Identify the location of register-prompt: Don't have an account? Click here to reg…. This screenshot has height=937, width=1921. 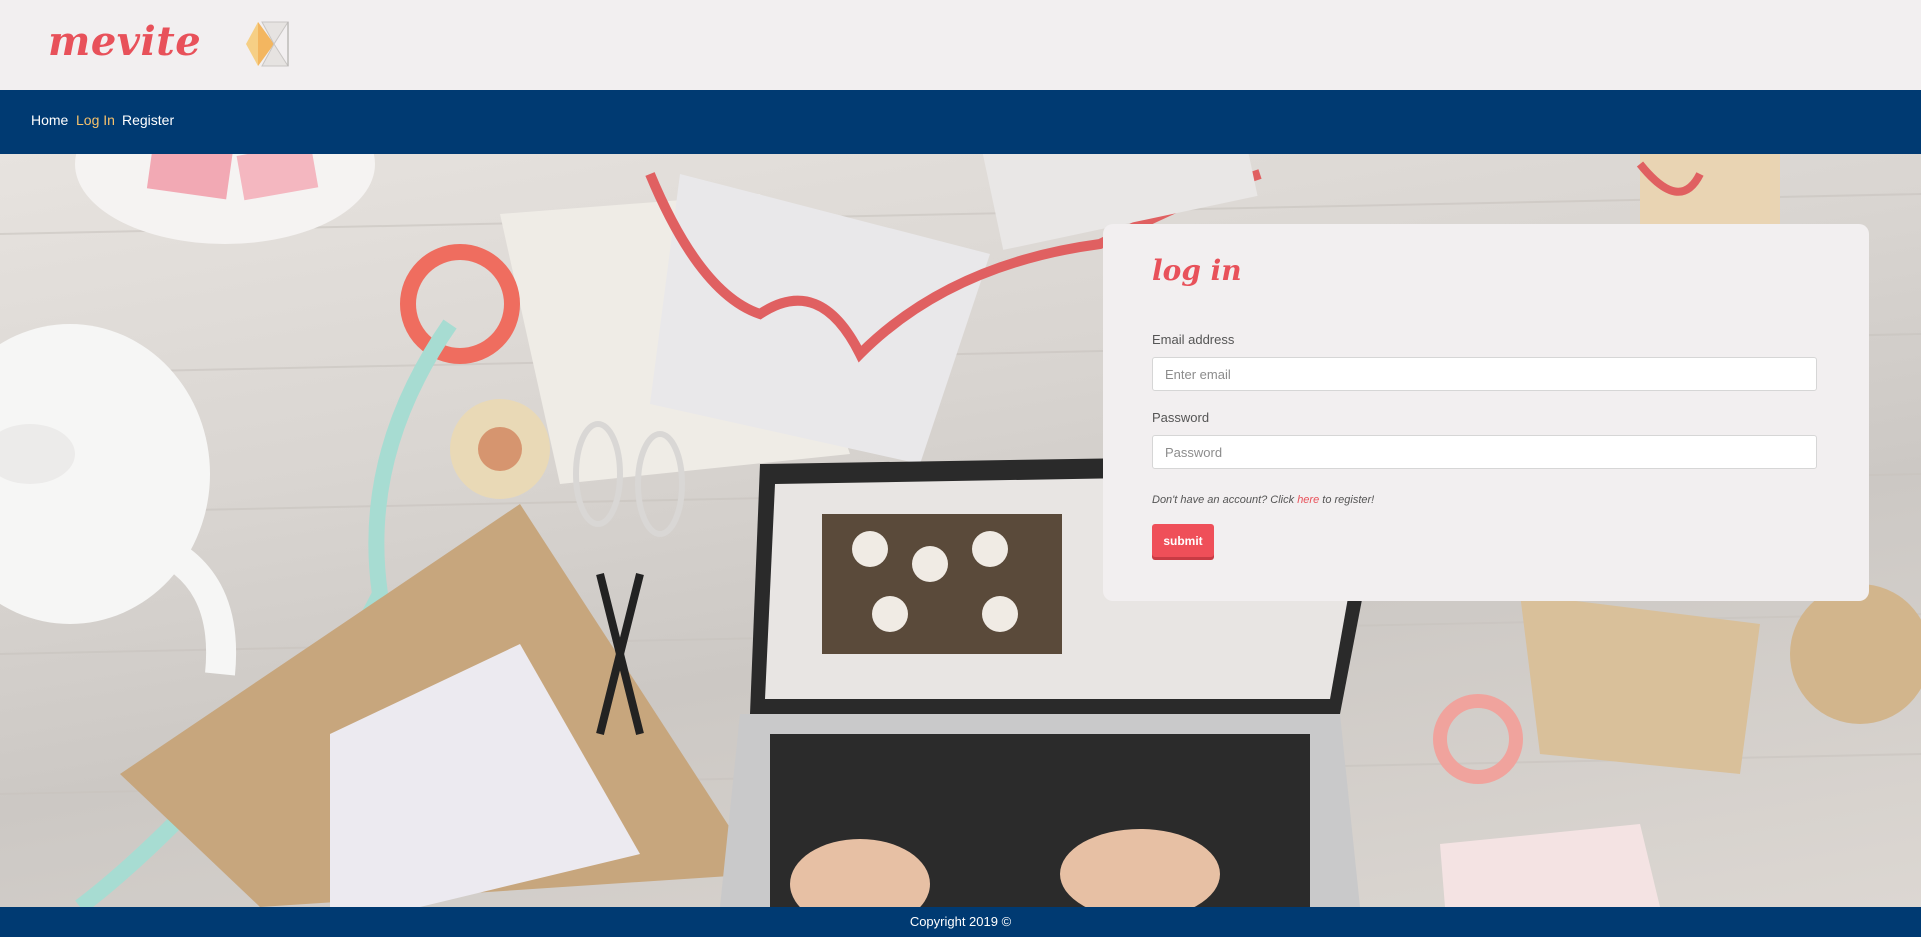
(1263, 500).